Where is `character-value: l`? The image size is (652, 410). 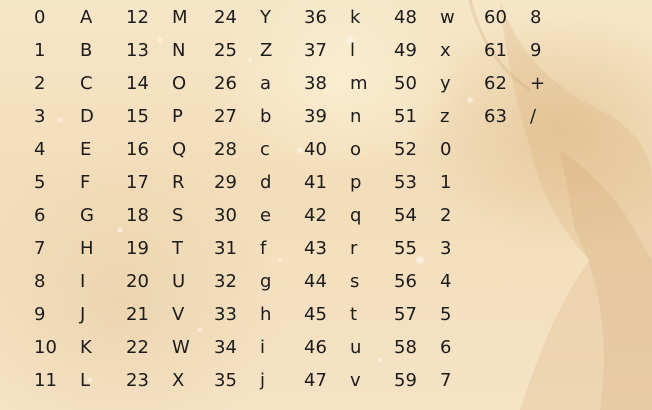 character-value: l is located at coordinates (353, 50).